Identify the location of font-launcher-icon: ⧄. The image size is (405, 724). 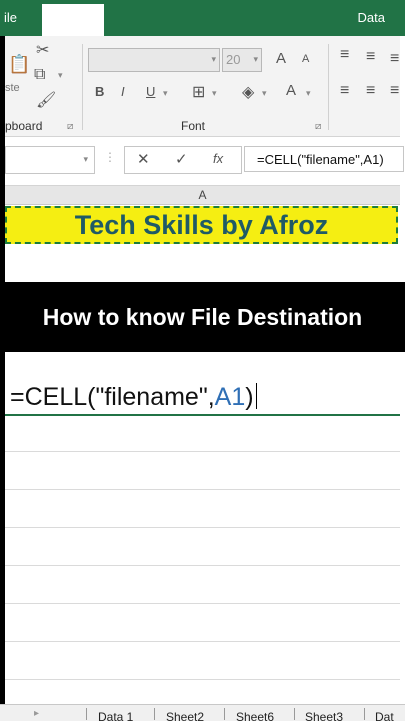
(318, 126).